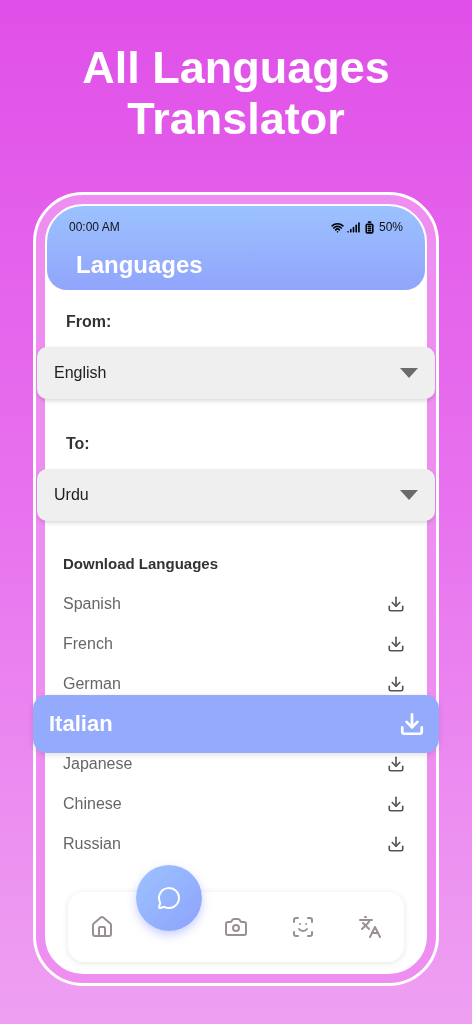 The width and height of the screenshot is (472, 1024). What do you see at coordinates (168, 897) in the screenshot?
I see `nav-button` at bounding box center [168, 897].